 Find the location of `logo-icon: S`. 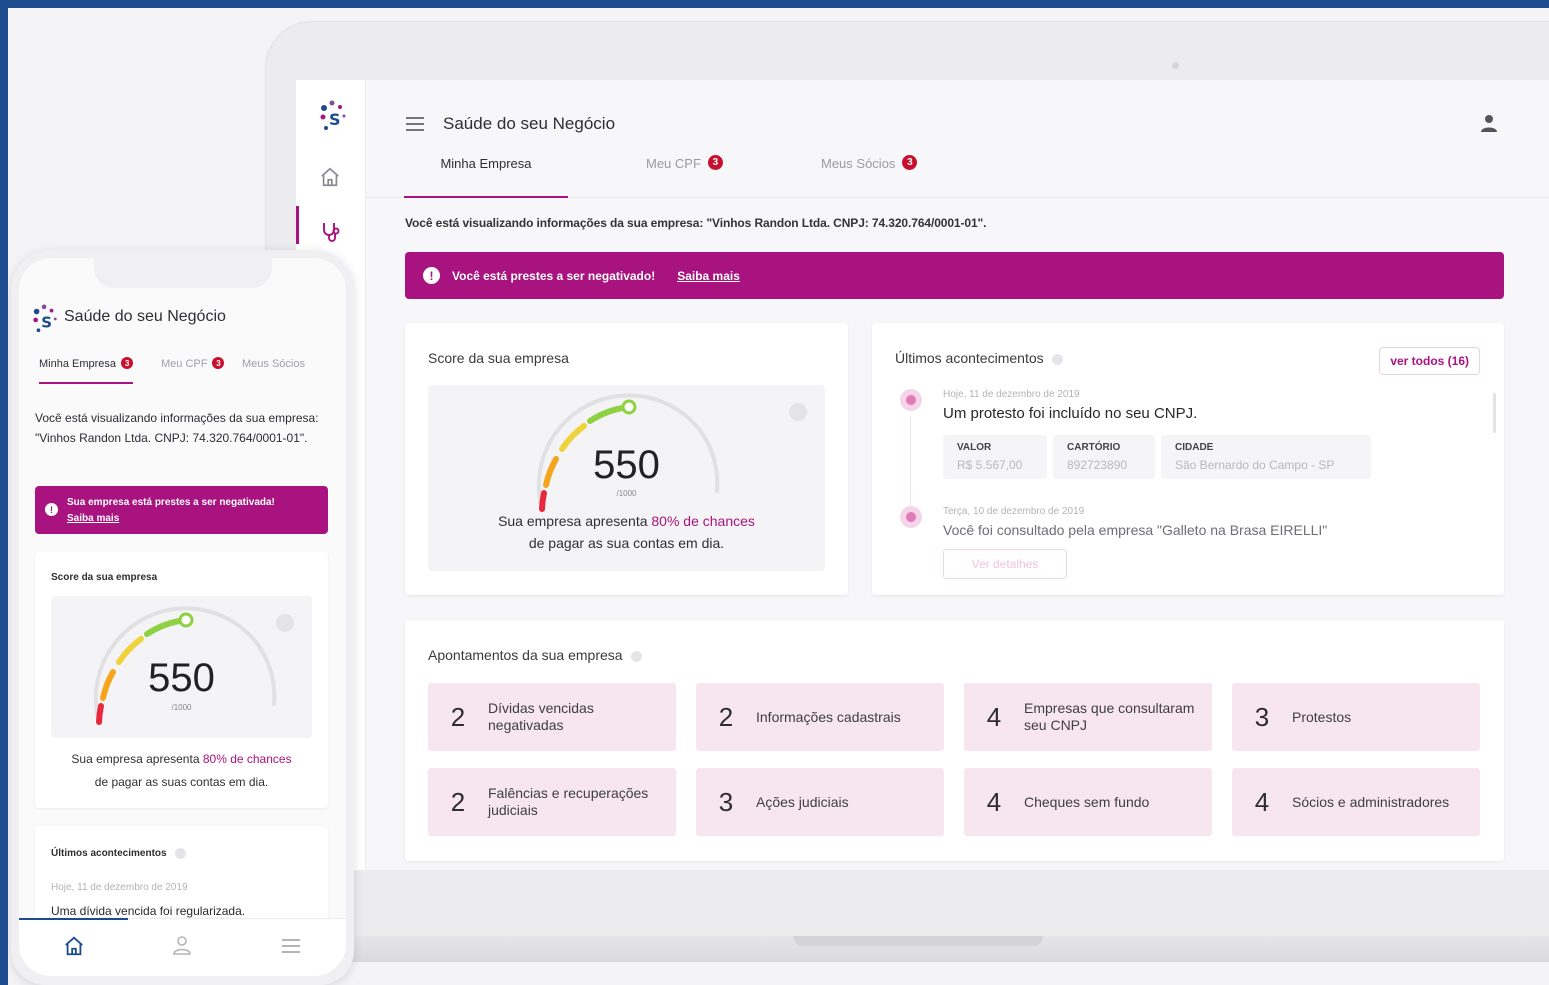

logo-icon: S is located at coordinates (45, 318).